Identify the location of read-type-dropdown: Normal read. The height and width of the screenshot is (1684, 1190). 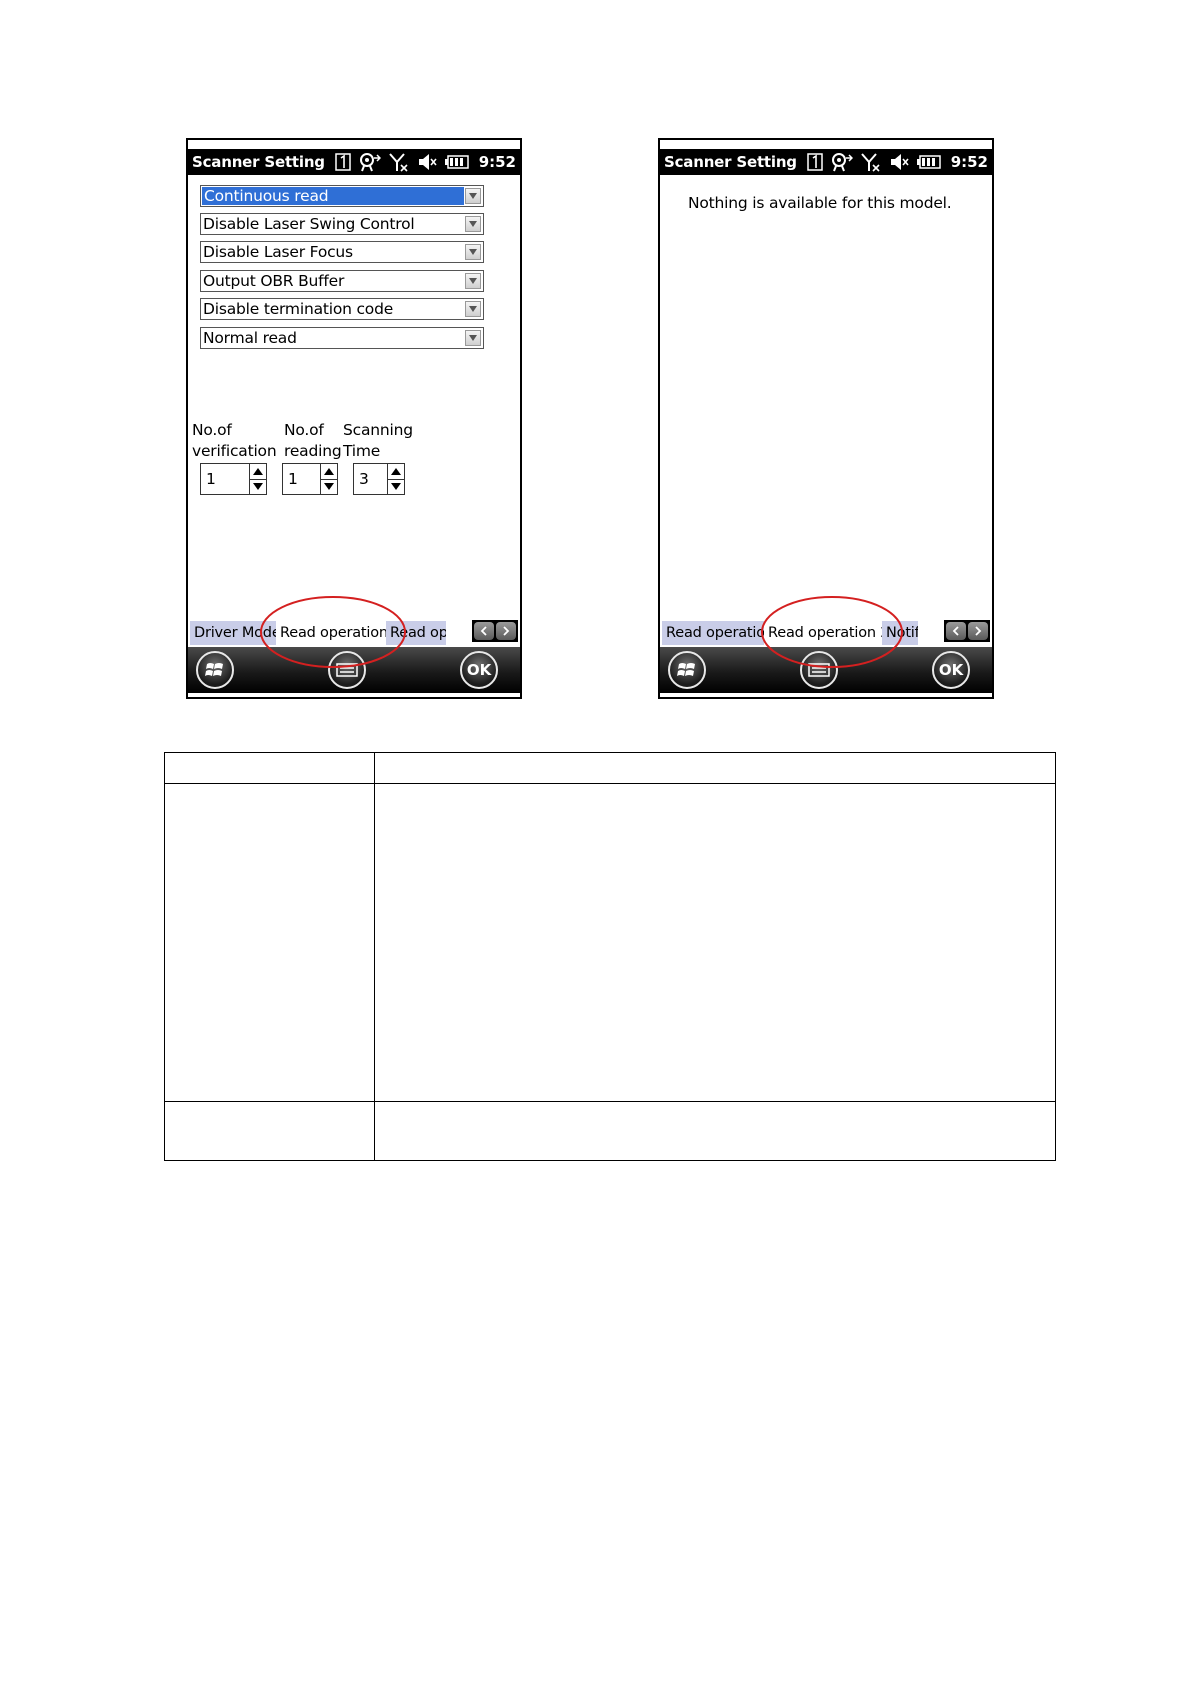
(342, 338).